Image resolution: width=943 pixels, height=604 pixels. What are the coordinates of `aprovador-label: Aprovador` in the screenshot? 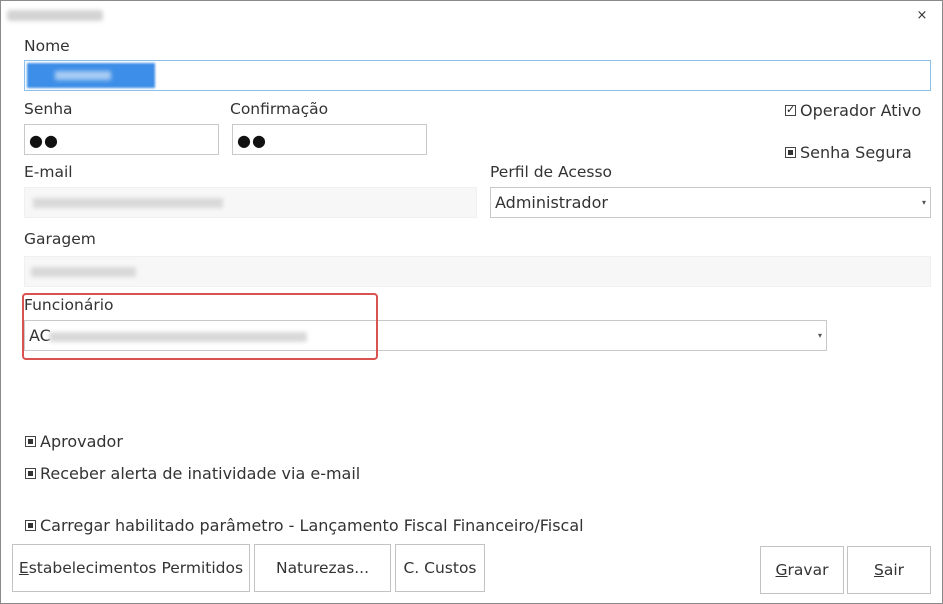 It's located at (81, 441).